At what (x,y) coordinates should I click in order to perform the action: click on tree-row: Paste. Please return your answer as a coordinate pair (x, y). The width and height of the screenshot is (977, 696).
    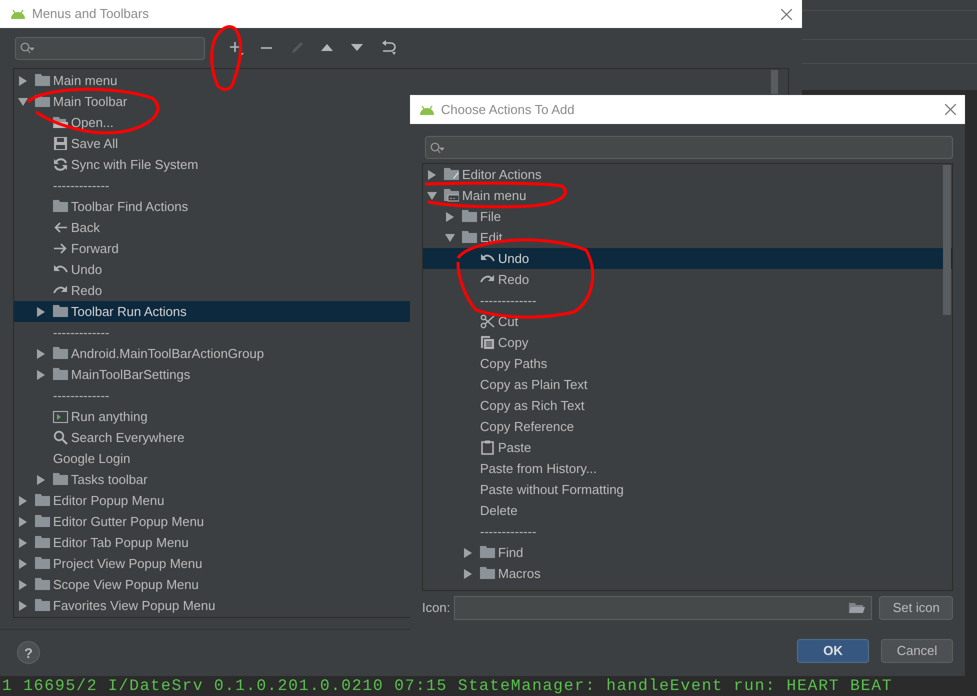
    Looking at the image, I should click on (687, 447).